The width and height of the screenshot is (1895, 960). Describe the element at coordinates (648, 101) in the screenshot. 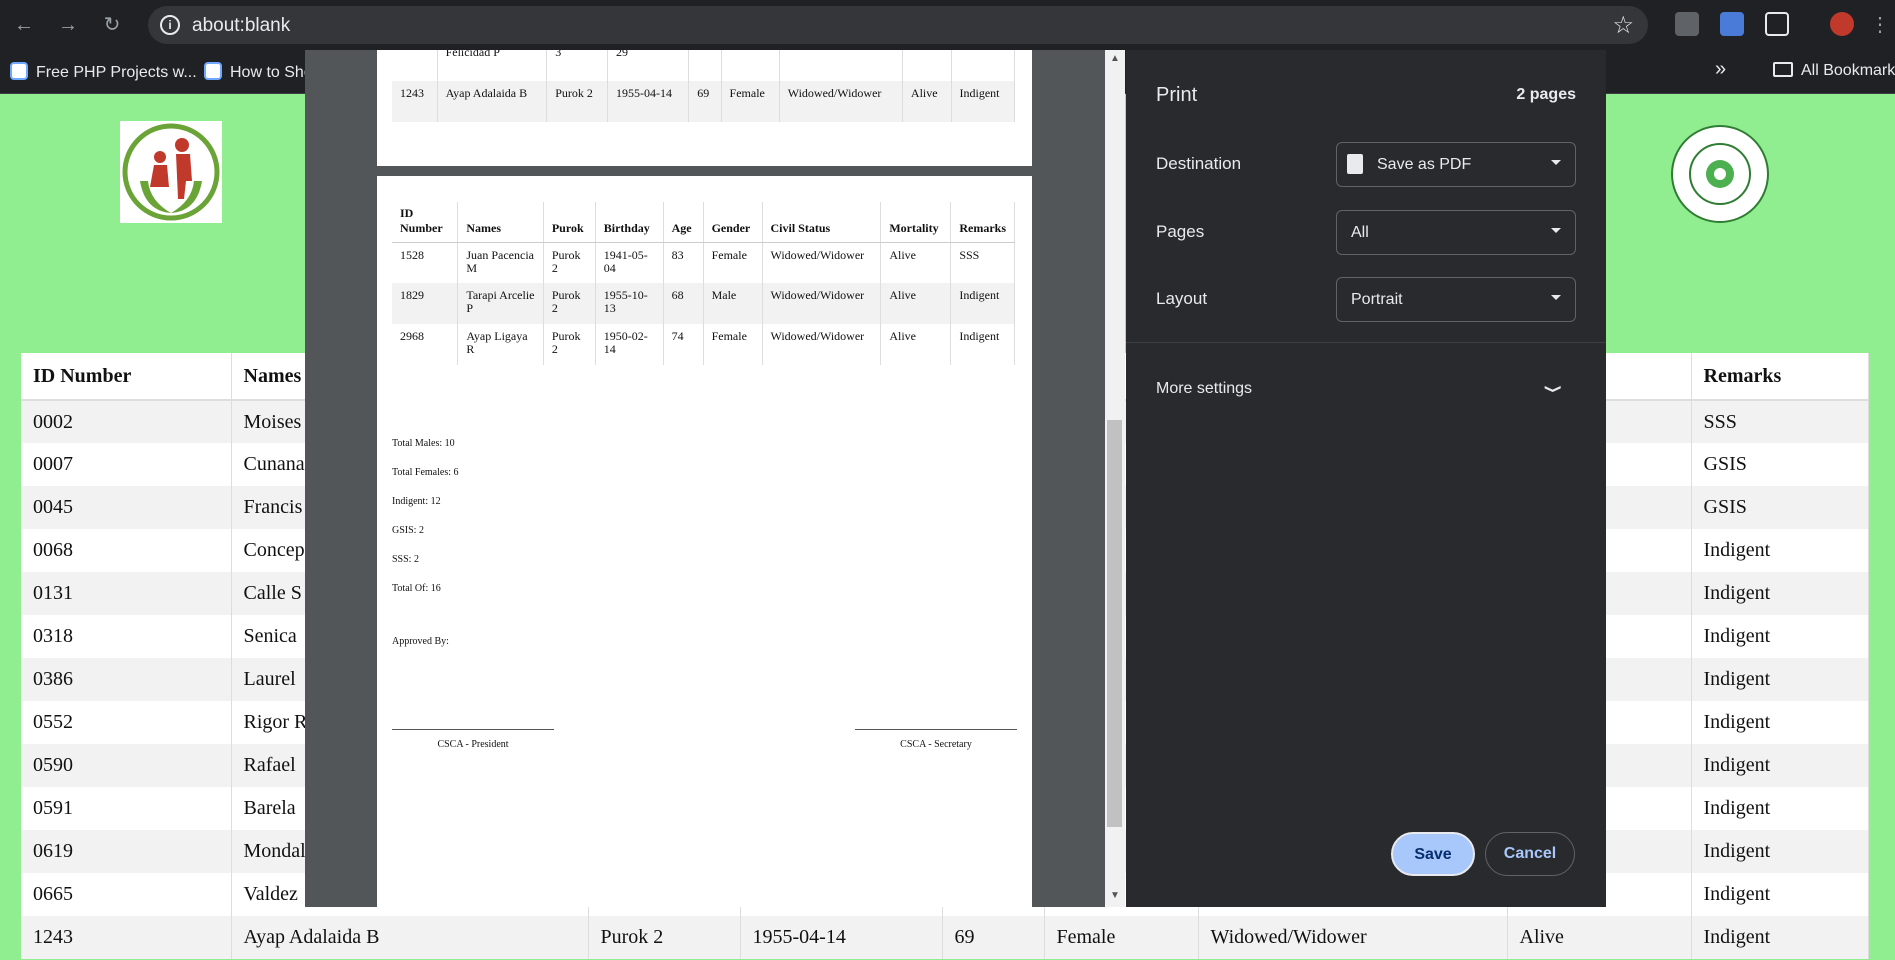

I see `preview-table-cell: 1955-04-14` at that location.